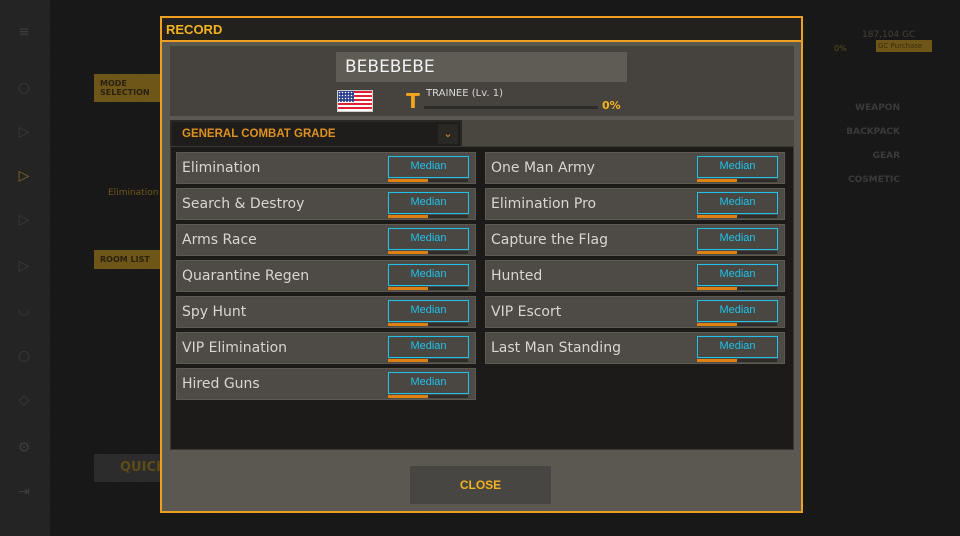  Describe the element at coordinates (480, 485) in the screenshot. I see `close-button: CLOSE` at that location.